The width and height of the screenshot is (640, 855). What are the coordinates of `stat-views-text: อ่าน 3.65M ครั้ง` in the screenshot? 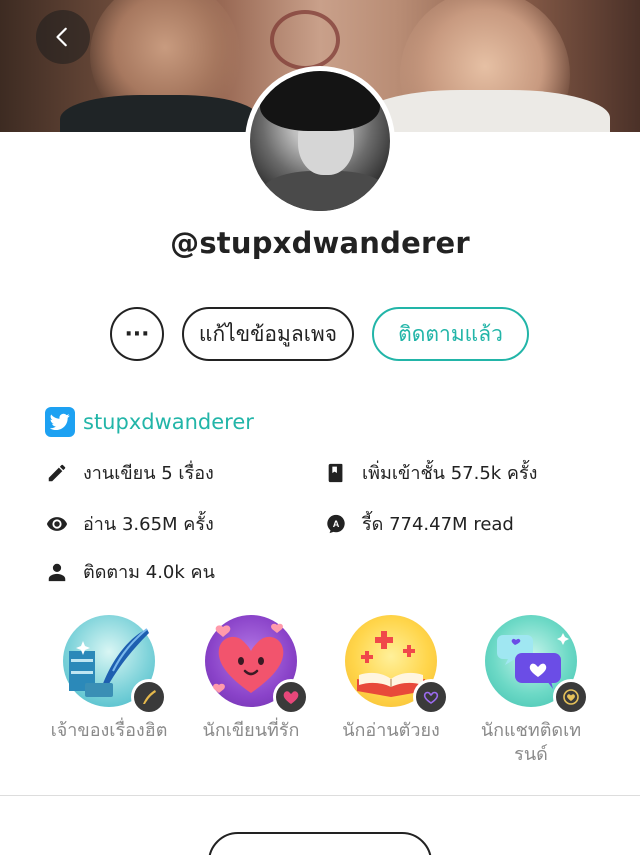 It's located at (148, 524).